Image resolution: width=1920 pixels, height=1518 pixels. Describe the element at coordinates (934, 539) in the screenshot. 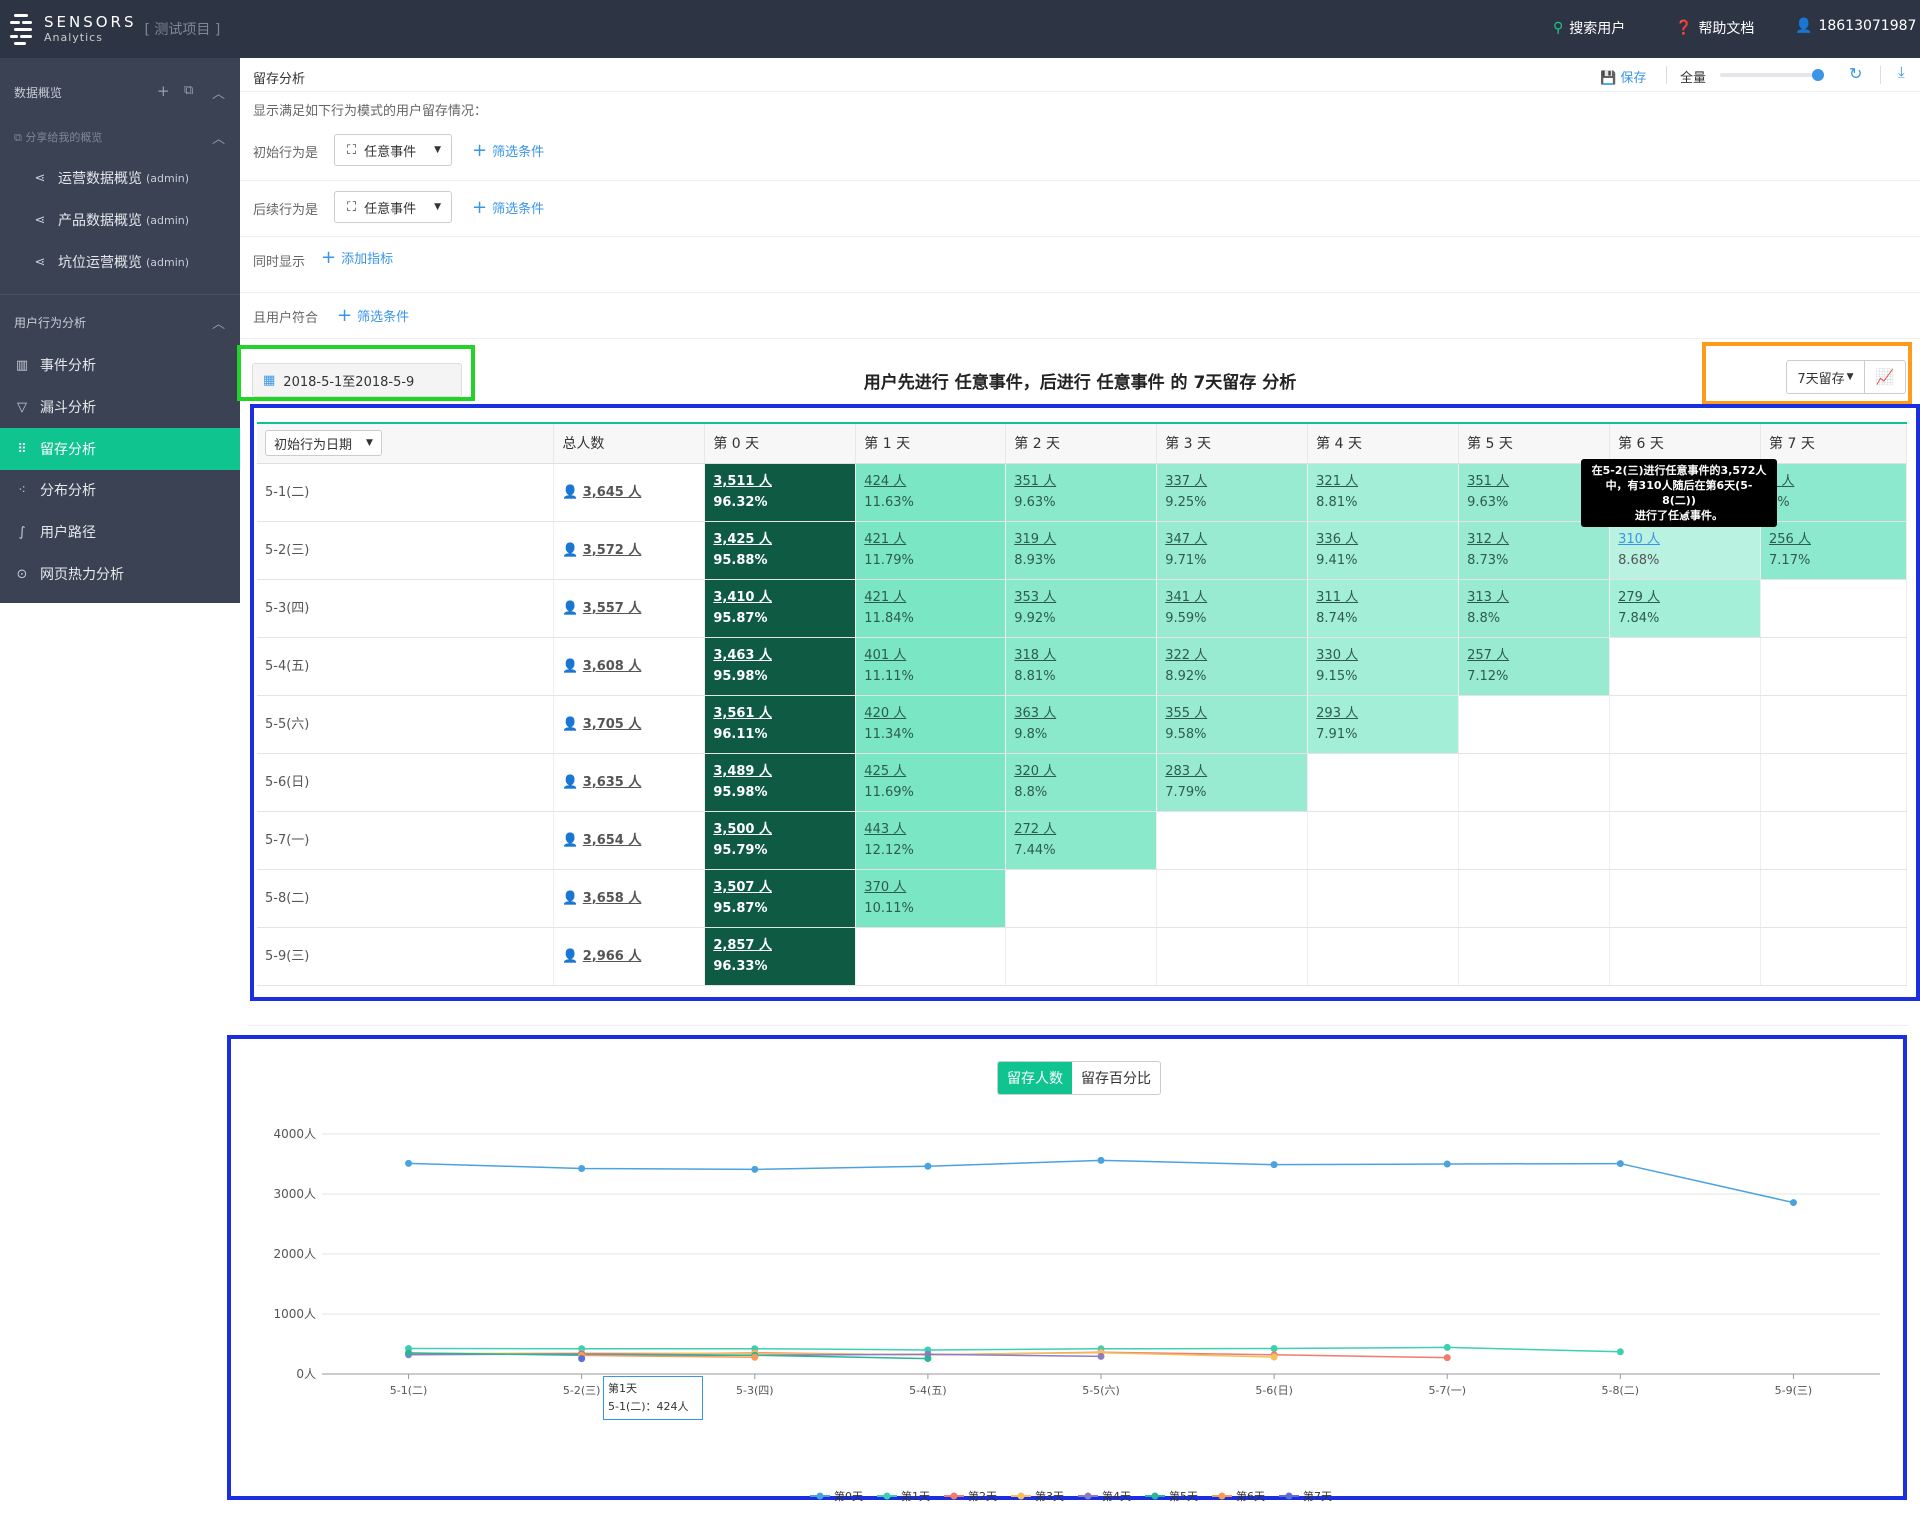

I see `retention-count-link: 421 人` at that location.